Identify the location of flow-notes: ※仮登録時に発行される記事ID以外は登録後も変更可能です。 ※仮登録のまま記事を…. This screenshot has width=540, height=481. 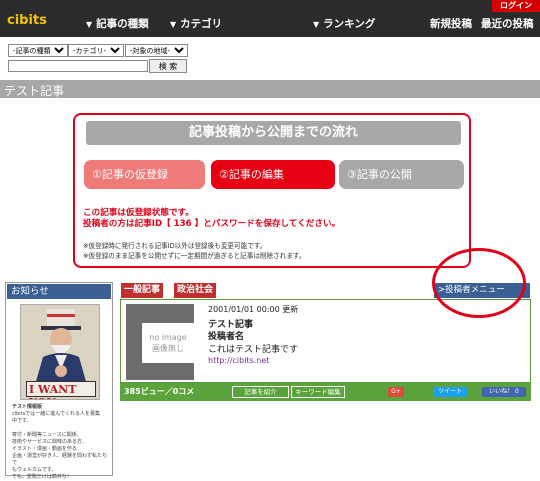
(194, 251).